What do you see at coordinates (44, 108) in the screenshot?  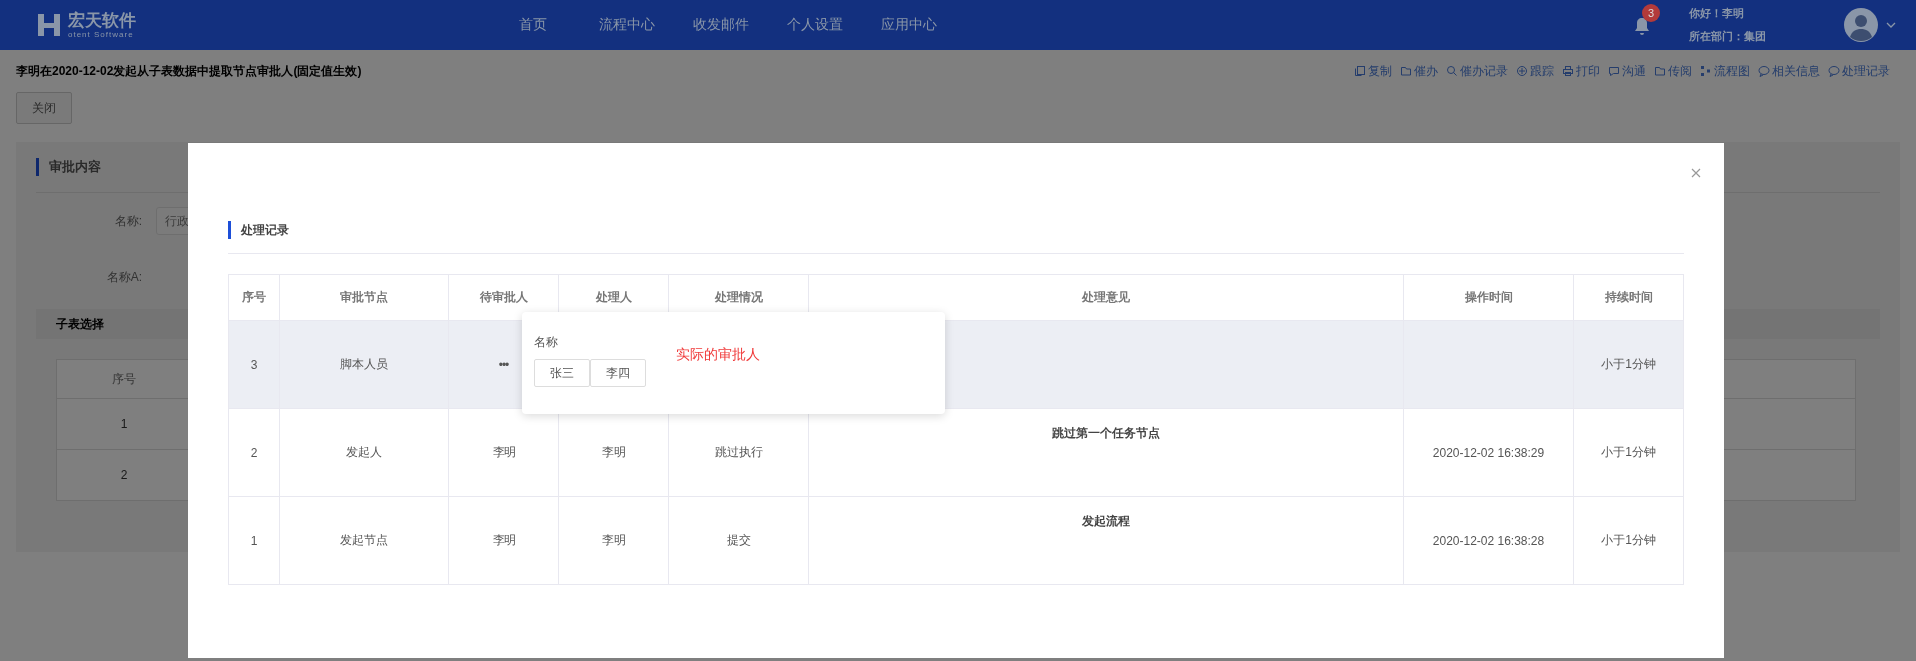 I see `close-button: 关闭` at bounding box center [44, 108].